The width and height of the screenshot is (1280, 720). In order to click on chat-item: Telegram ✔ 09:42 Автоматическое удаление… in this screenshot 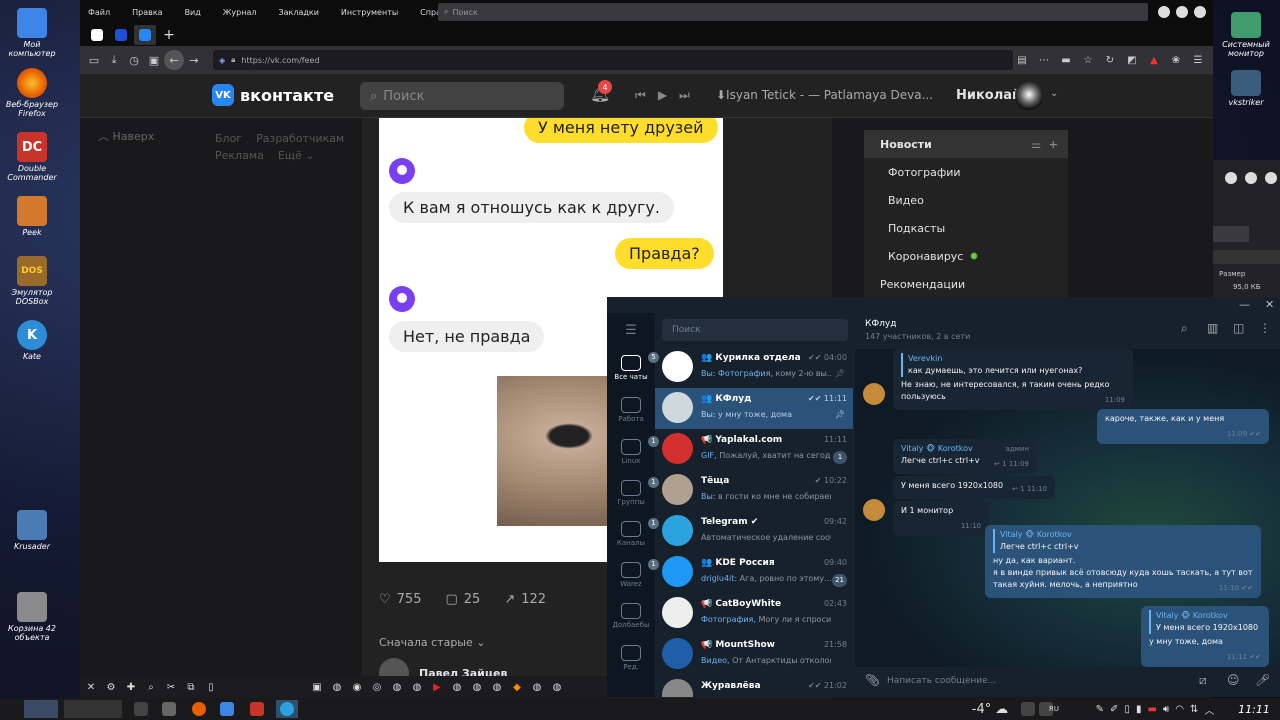, I will do `click(754, 531)`.